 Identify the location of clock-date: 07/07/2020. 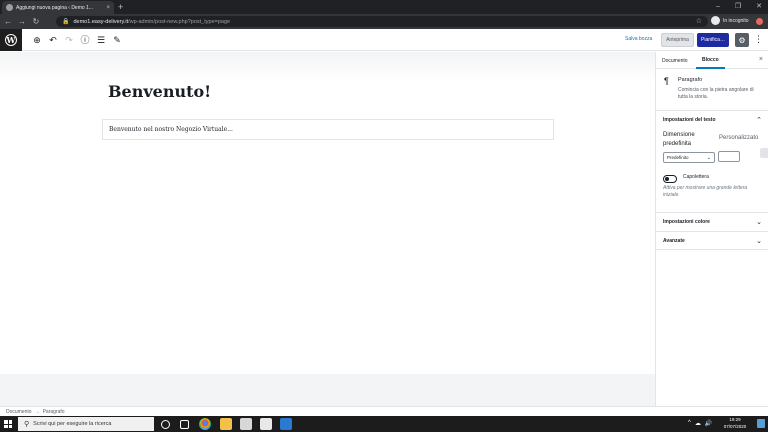
(735, 426).